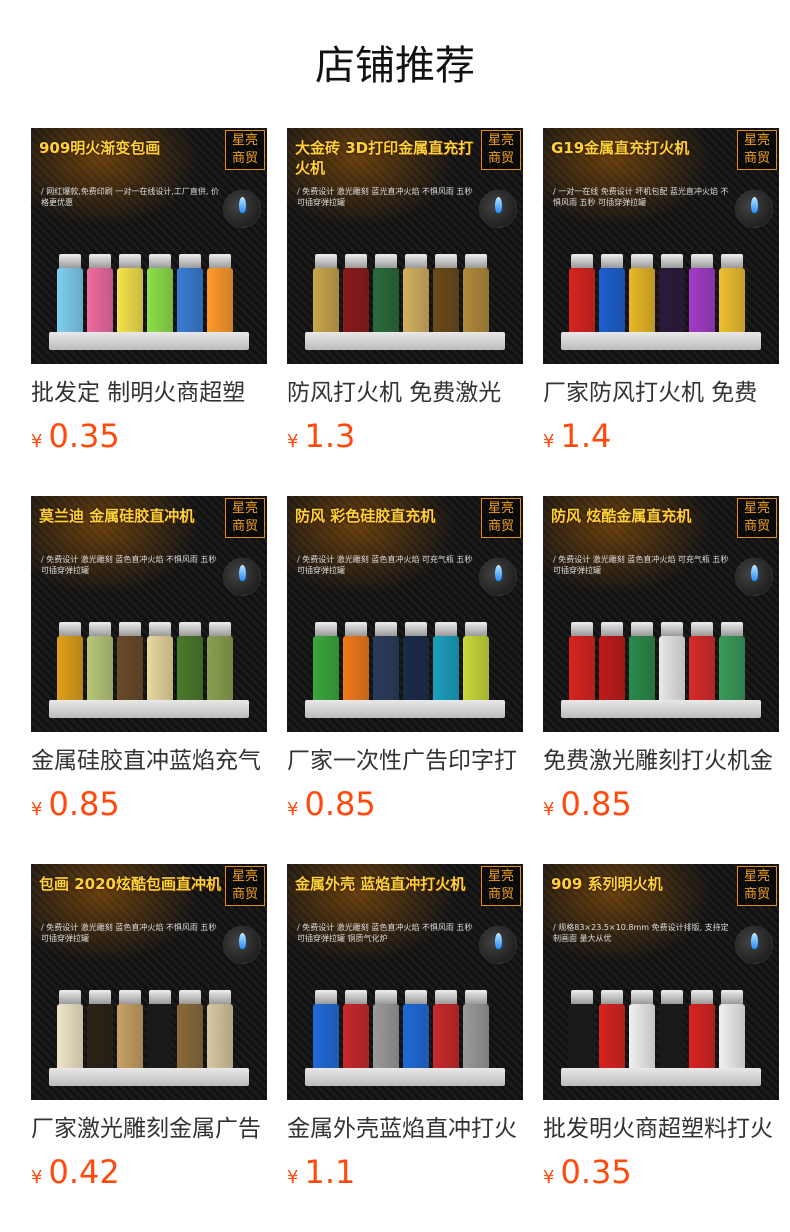 Image resolution: width=790 pixels, height=1232 pixels. I want to click on price-value: 1.1, so click(330, 1172).